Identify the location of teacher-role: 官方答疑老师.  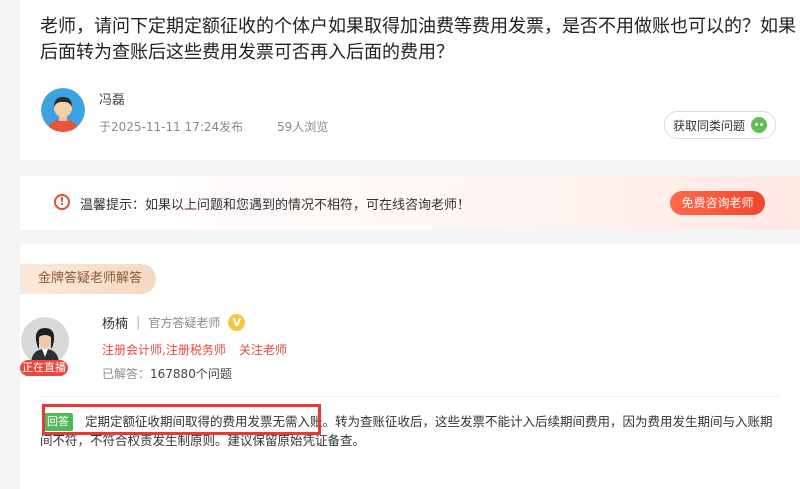
(184, 323).